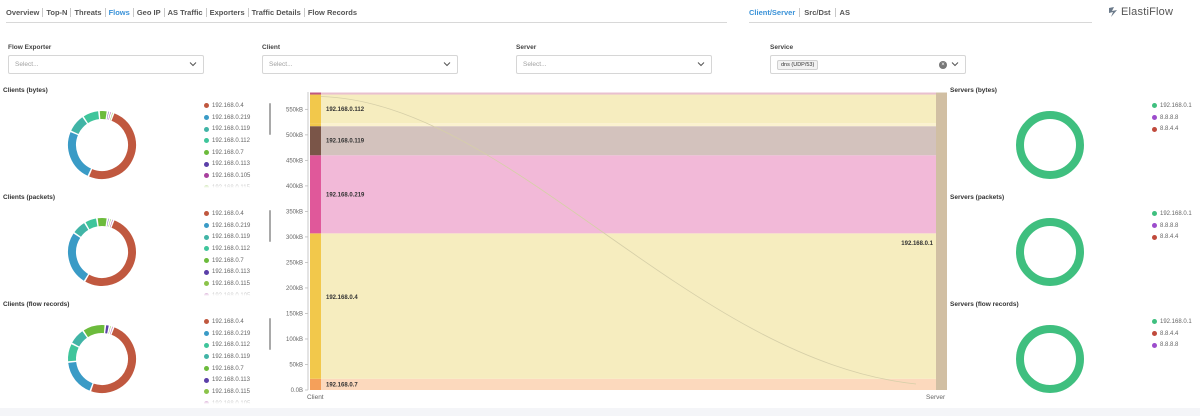  I want to click on legend-label: 192.168.0.119, so click(231, 237).